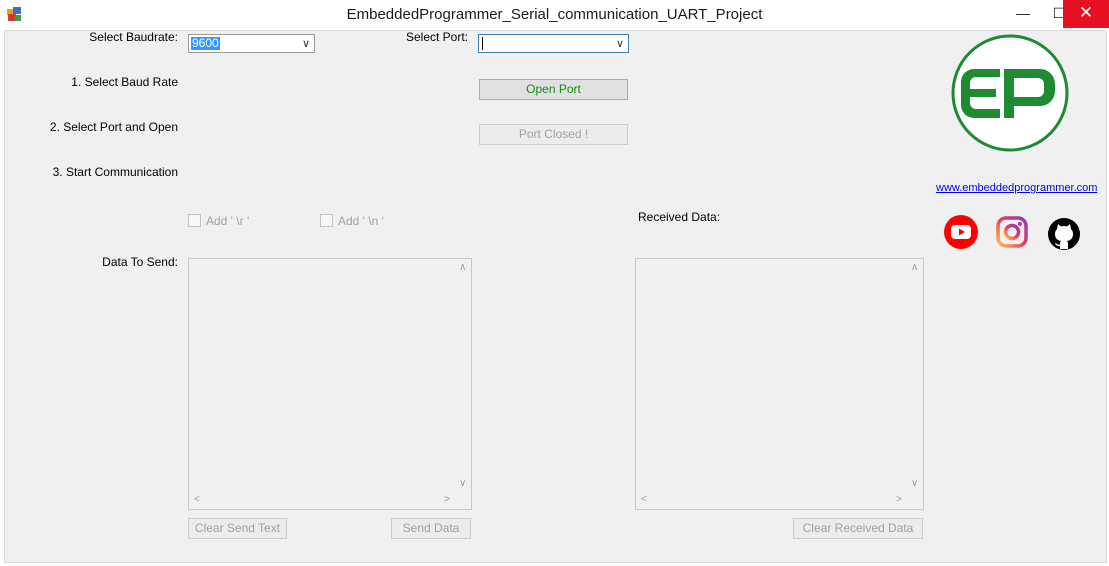 This screenshot has height=566, width=1109. I want to click on received-data-label: Received Data:, so click(679, 217).